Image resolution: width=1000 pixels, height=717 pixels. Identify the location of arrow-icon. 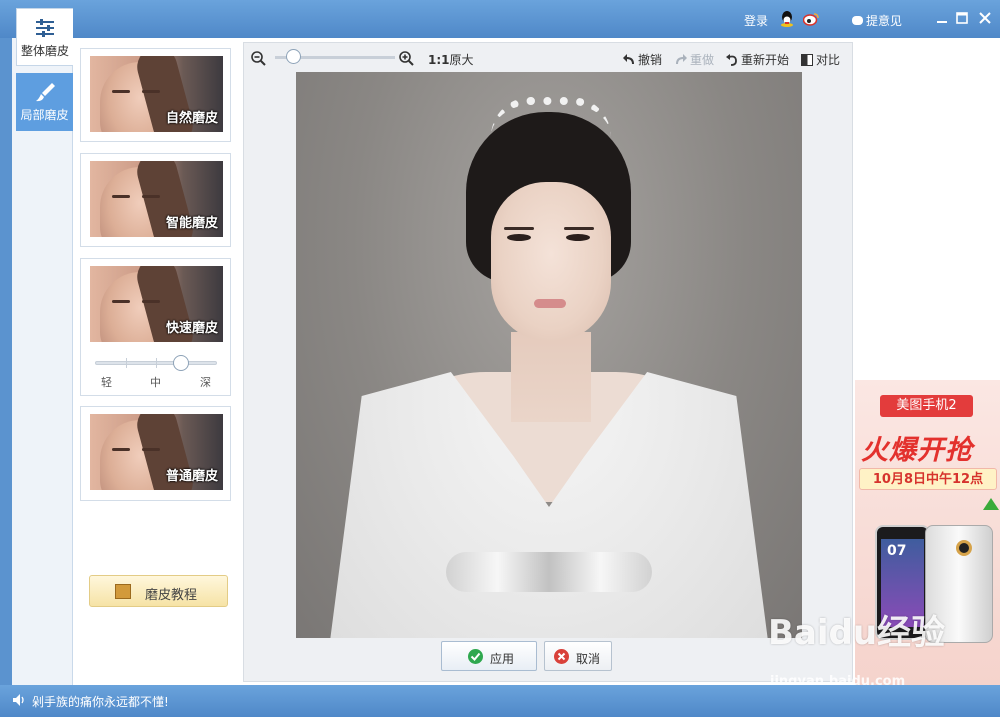
(991, 504).